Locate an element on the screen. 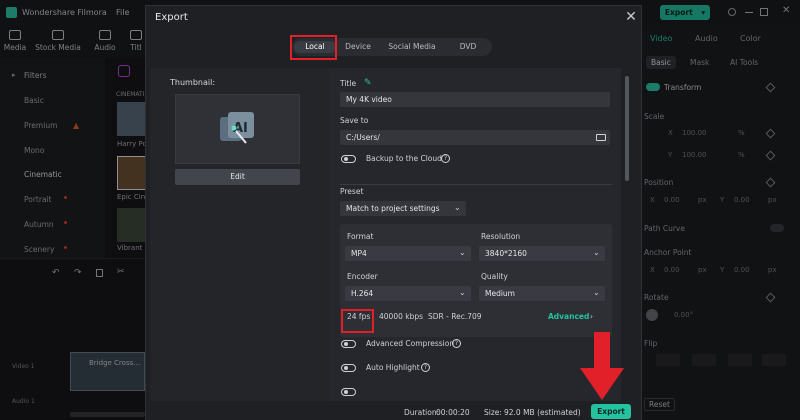 This screenshot has height=420, width=800. chevron-right-icon: › is located at coordinates (591, 316).